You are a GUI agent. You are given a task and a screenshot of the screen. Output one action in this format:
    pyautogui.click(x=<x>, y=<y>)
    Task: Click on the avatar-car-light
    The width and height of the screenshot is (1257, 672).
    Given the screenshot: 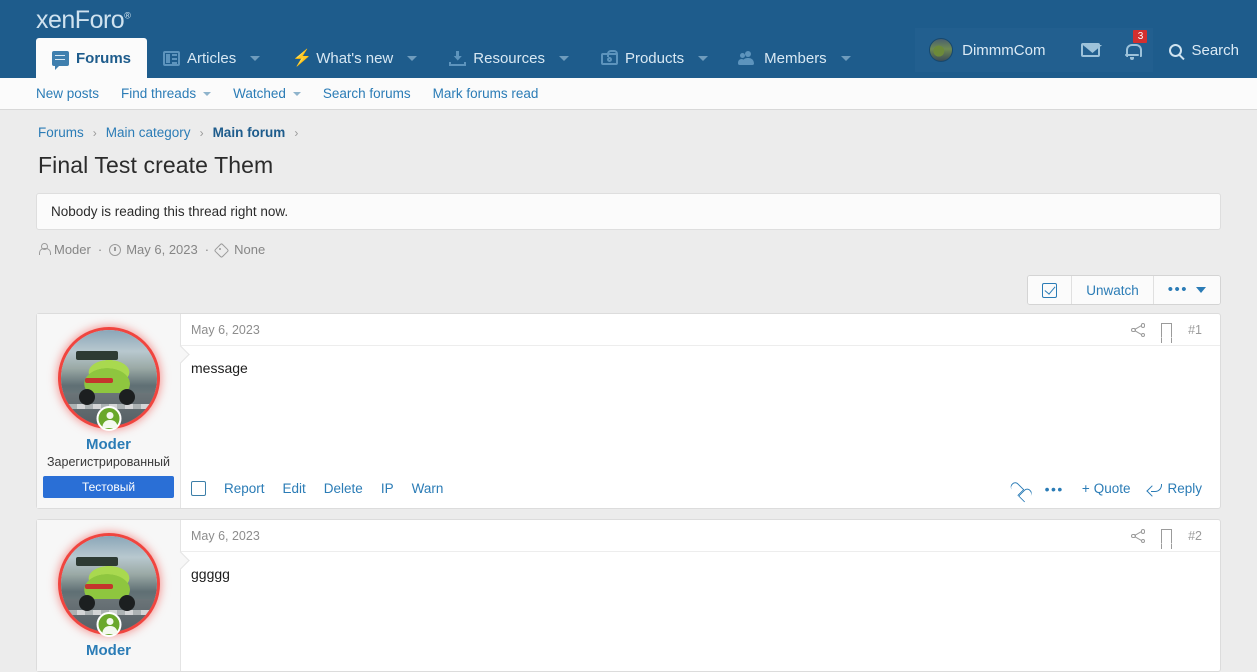 What is the action you would take?
    pyautogui.click(x=99, y=380)
    